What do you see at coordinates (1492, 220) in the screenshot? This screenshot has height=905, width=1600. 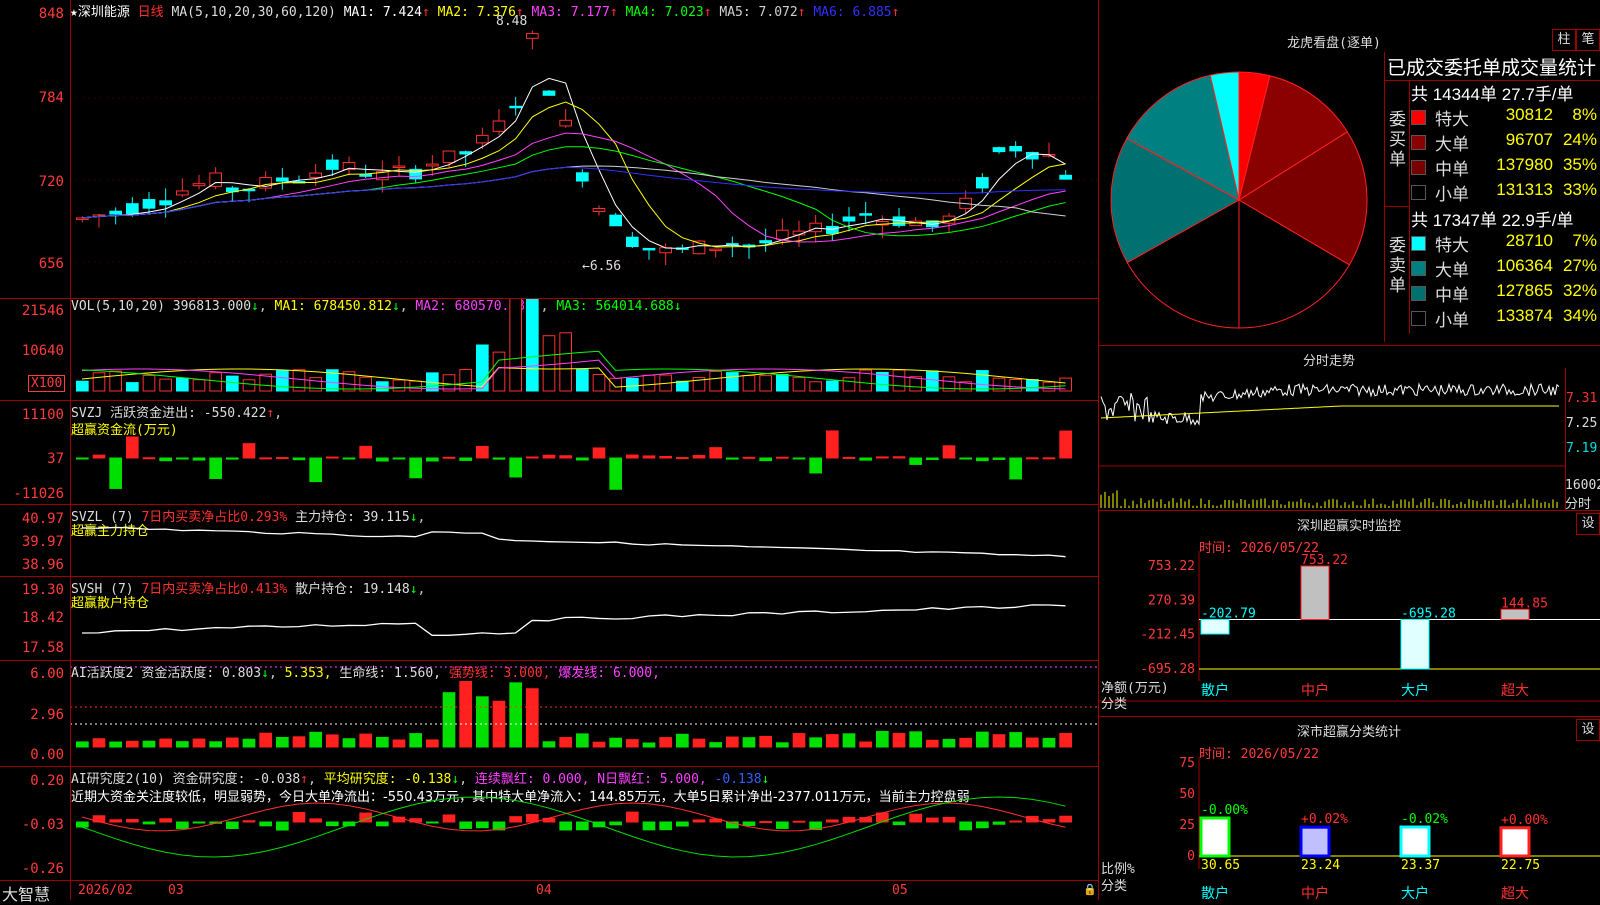 I see `sell-summary: 共 17347单 22.9手/单` at bounding box center [1492, 220].